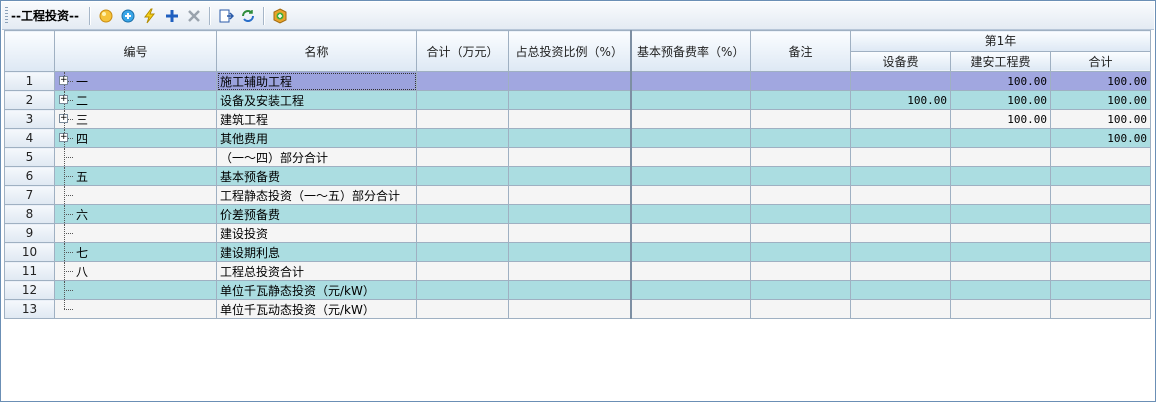 Image resolution: width=1156 pixels, height=402 pixels. Describe the element at coordinates (29, 138) in the screenshot. I see `row-number: 4` at that location.